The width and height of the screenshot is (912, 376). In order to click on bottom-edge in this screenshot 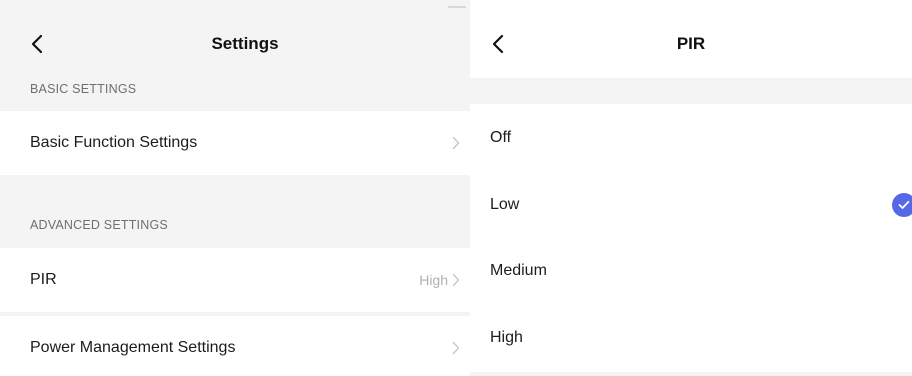, I will do `click(691, 374)`.